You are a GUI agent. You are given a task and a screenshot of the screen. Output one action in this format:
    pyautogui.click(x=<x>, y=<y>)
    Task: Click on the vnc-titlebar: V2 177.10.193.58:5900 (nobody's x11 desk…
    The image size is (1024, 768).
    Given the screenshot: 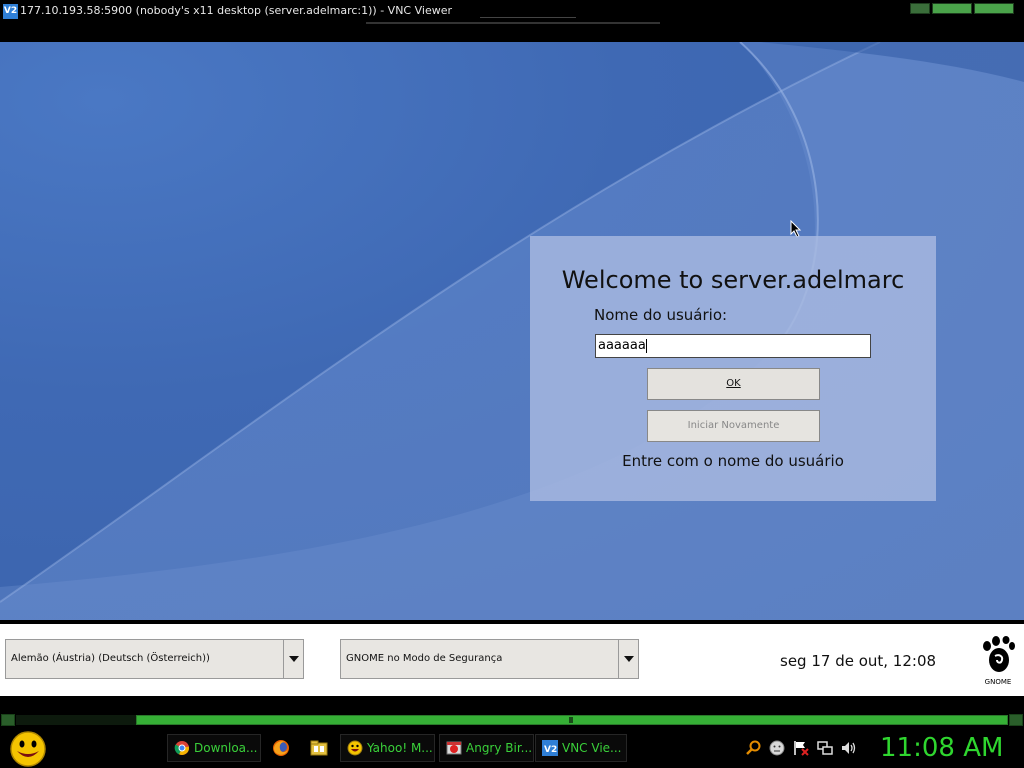 What is the action you would take?
    pyautogui.click(x=512, y=21)
    